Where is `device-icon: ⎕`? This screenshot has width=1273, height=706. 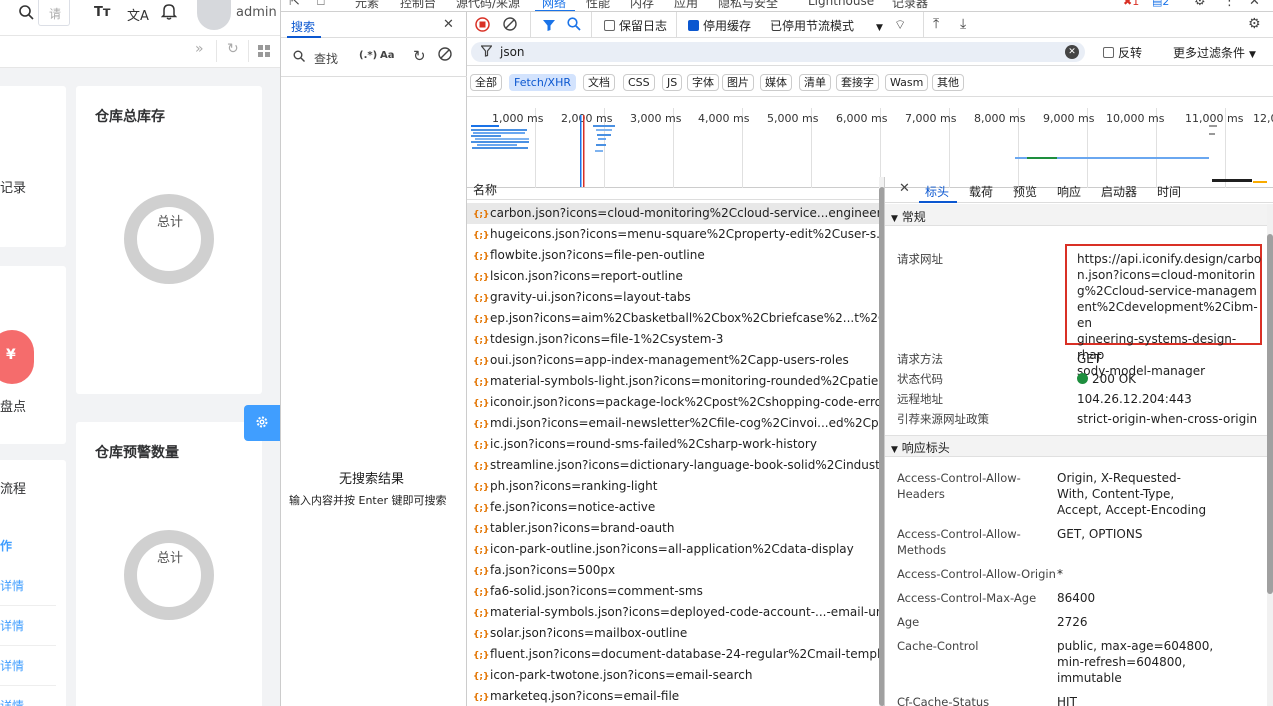
device-icon: ⎕ is located at coordinates (321, 4).